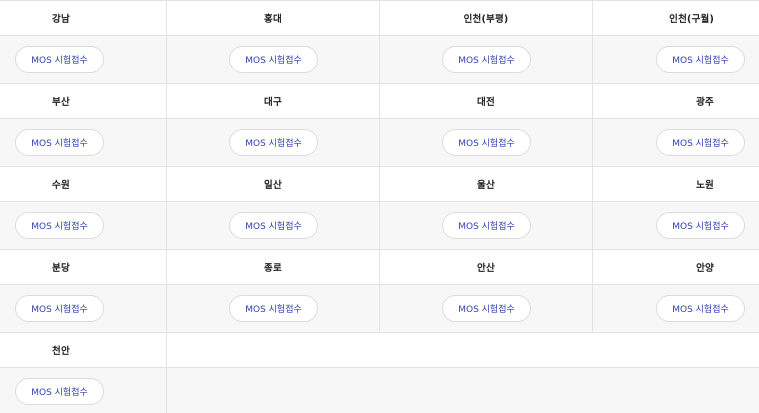  I want to click on center-name-row: 강남 홍대 인천(부평) 인천(구월), so click(379, 18).